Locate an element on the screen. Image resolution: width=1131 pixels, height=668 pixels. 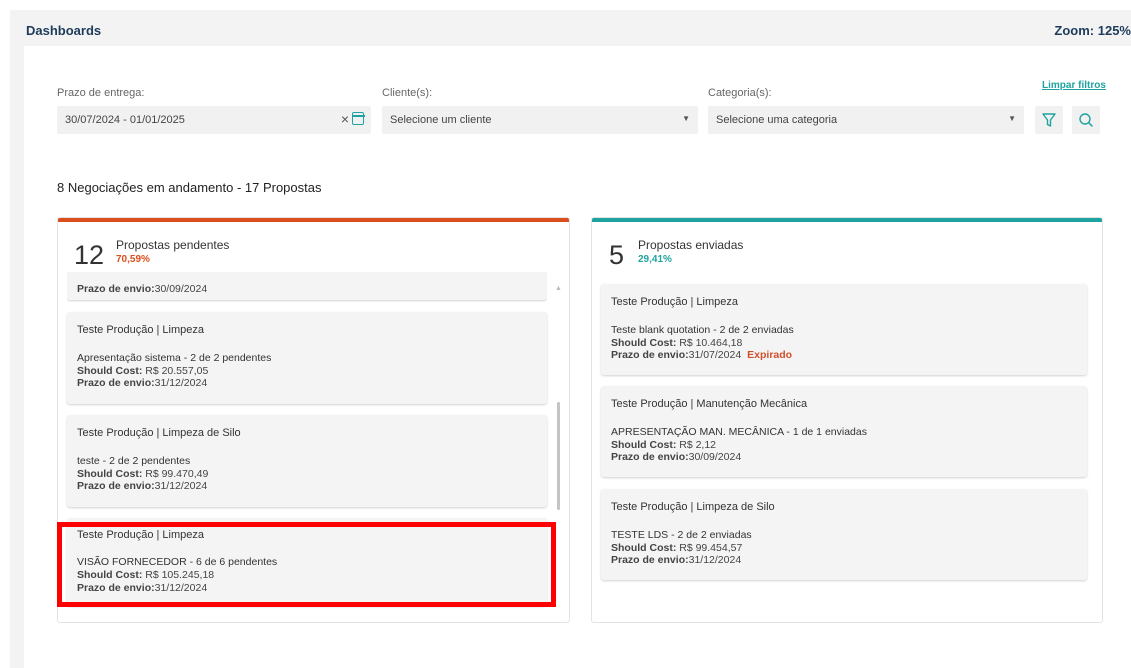
category-select: Selecione uma categoria ▼ is located at coordinates (866, 120).